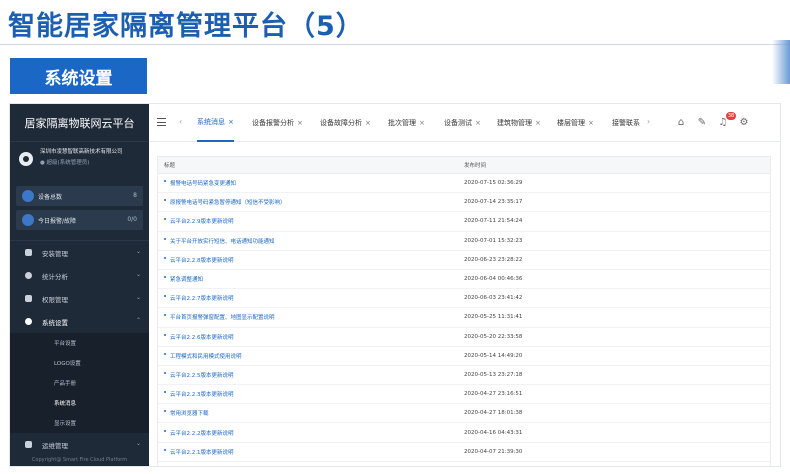 This screenshot has height=474, width=790. What do you see at coordinates (138, 320) in the screenshot?
I see `chevron-up-icon: ⌃` at bounding box center [138, 320].